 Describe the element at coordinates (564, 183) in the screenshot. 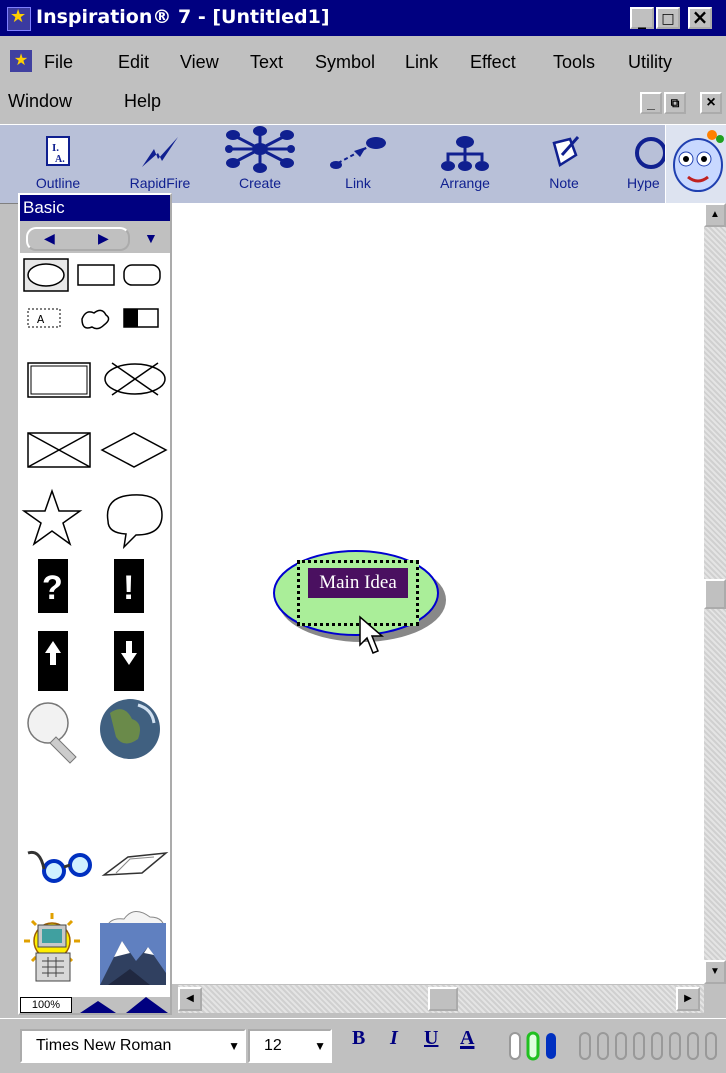

I see `note-label: Note` at that location.